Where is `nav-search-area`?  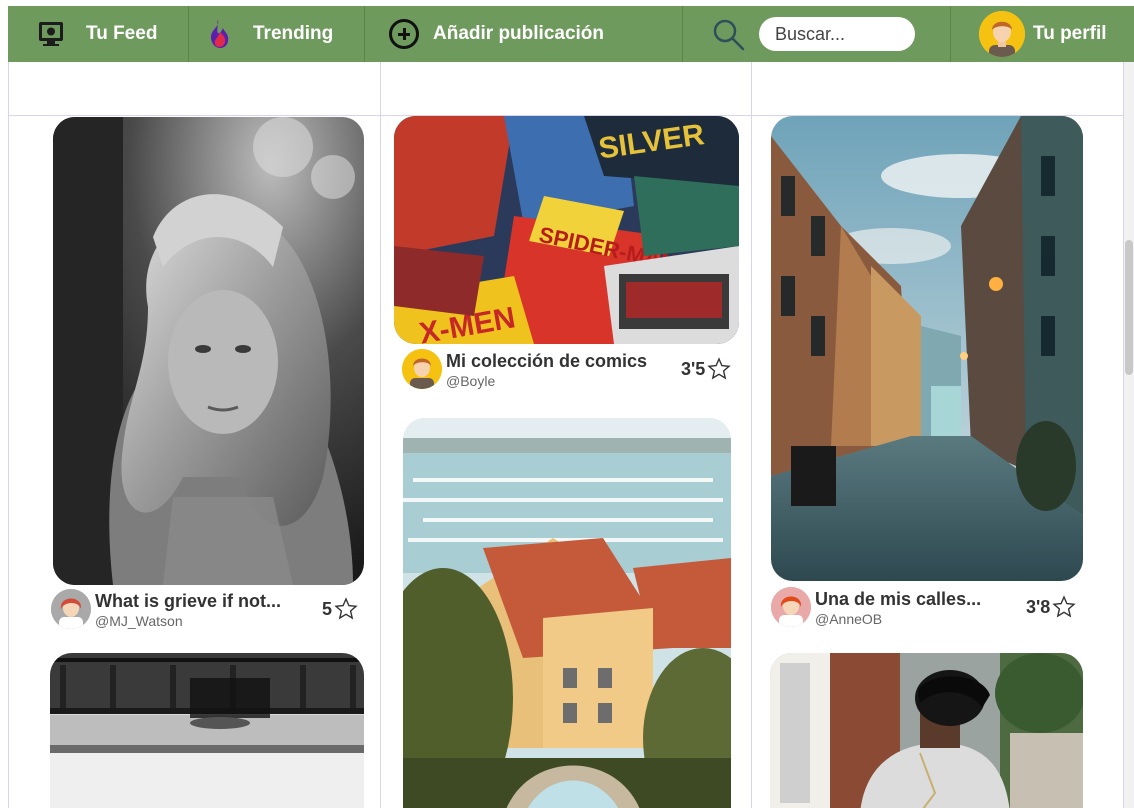 nav-search-area is located at coordinates (817, 34).